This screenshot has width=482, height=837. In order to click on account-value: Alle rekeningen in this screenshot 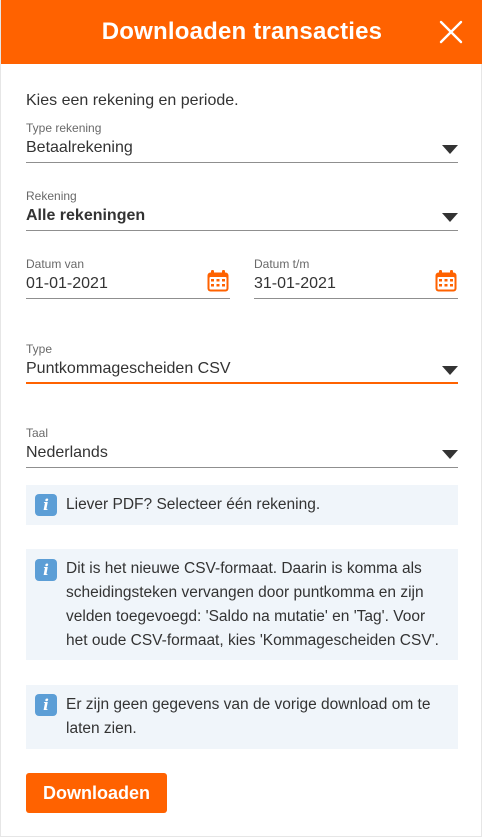, I will do `click(86, 215)`.